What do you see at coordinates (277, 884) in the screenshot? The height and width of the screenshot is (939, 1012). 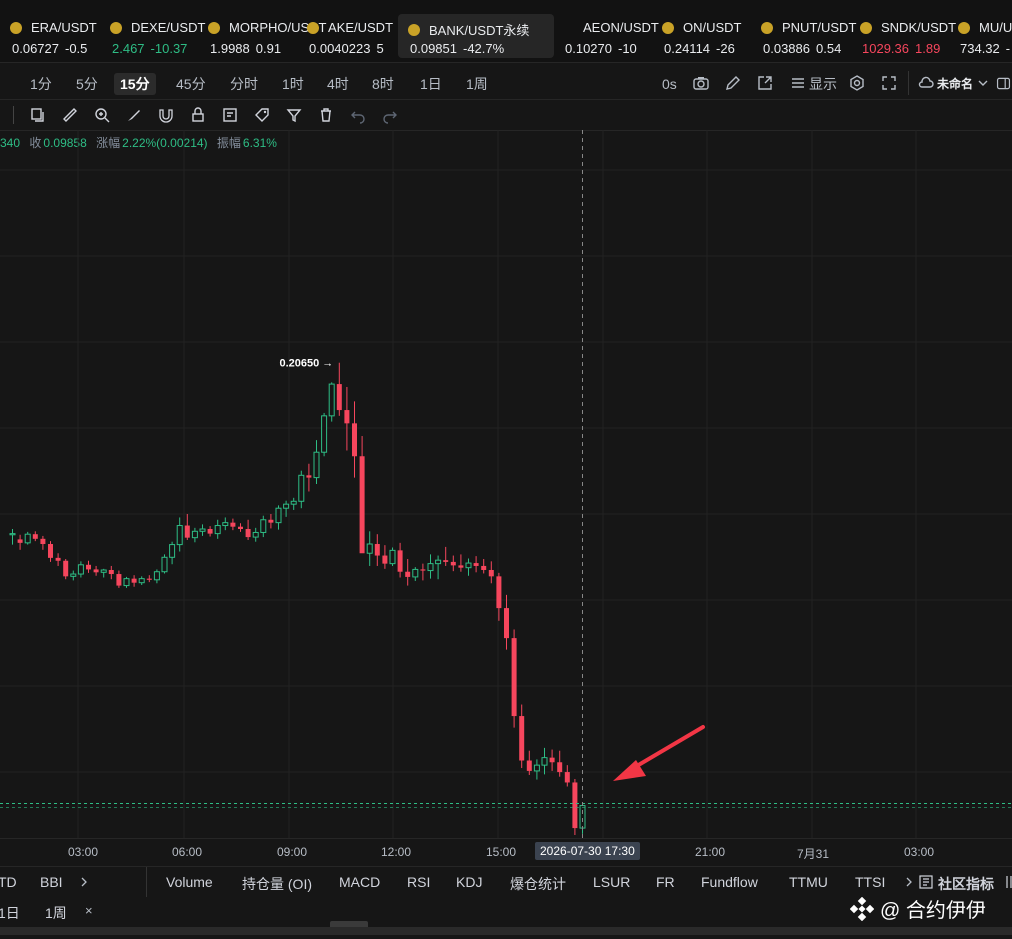 I see `indicator-oi: 持仓量 (OI)` at bounding box center [277, 884].